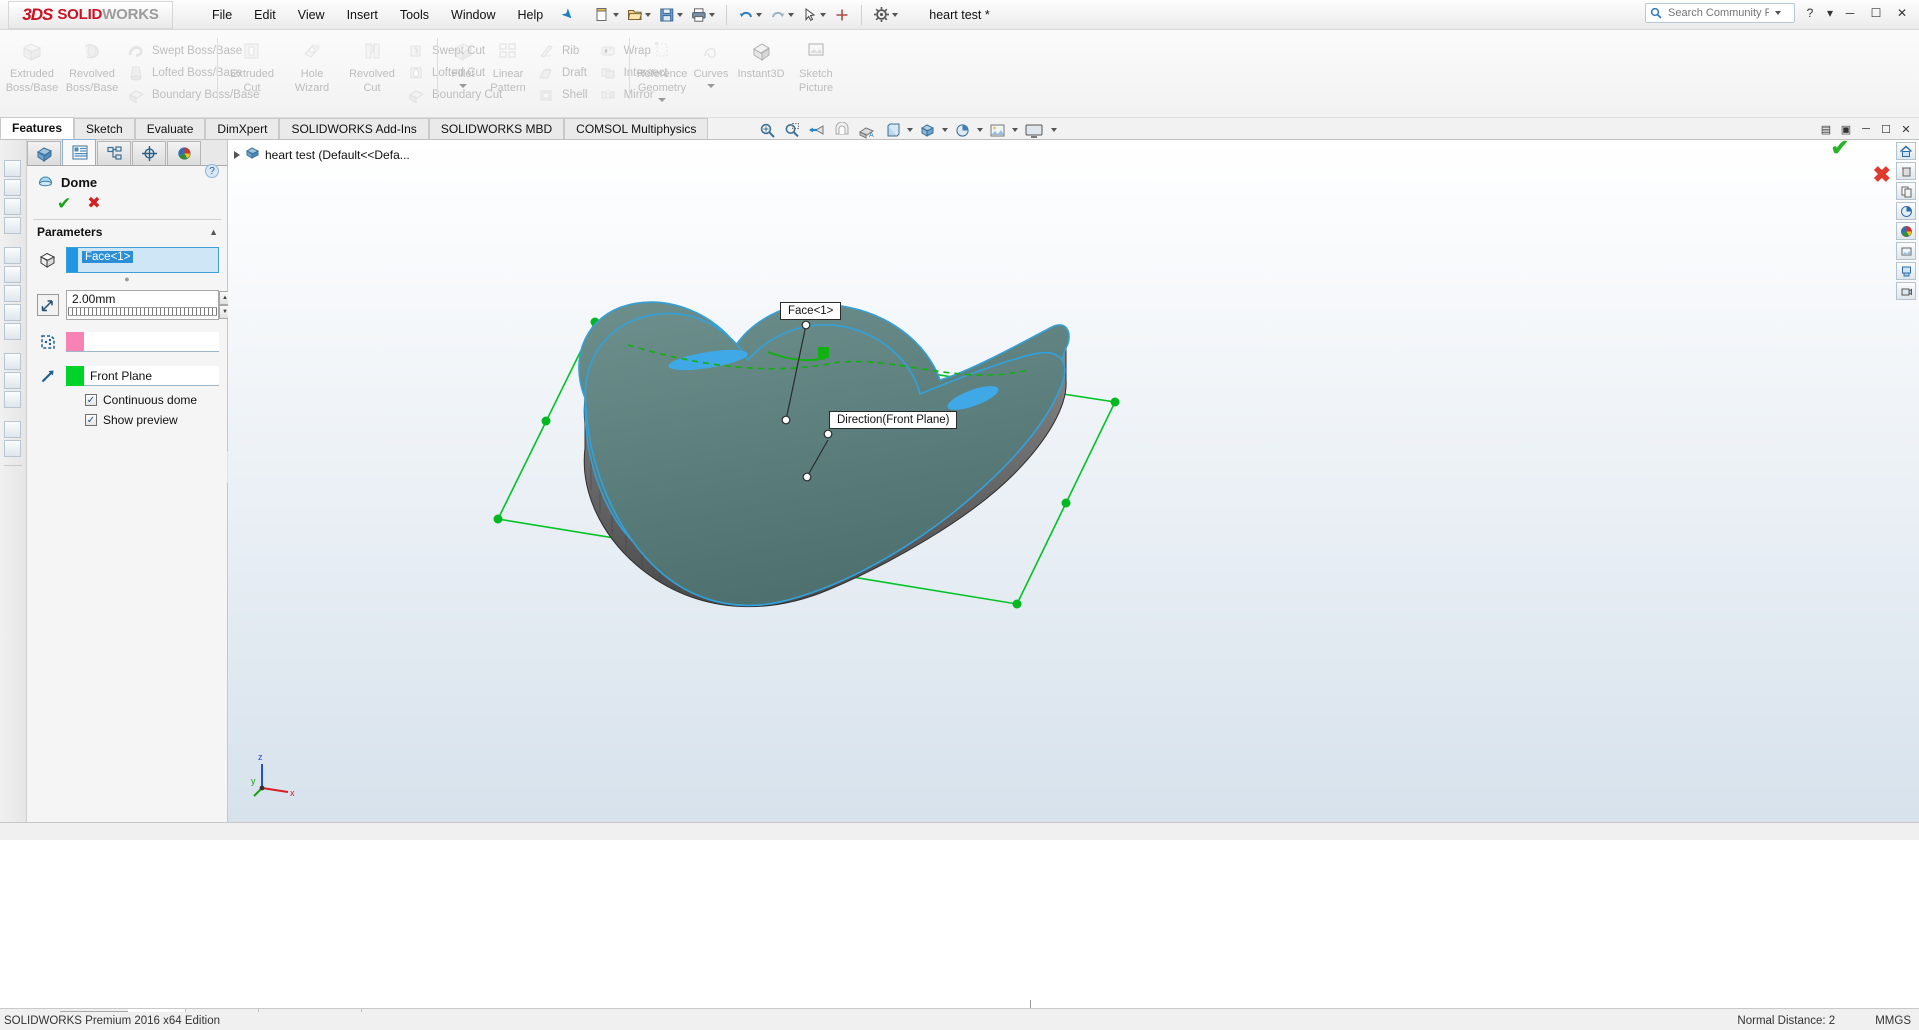 This screenshot has width=1919, height=1030. Describe the element at coordinates (414, 15) in the screenshot. I see `menu-item-tools: Tools` at that location.